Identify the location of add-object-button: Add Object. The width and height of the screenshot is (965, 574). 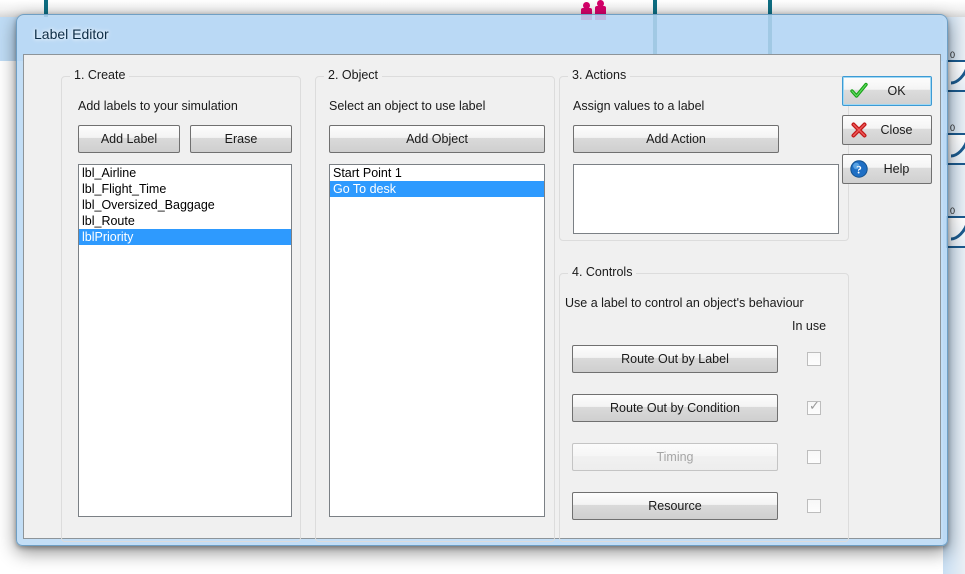
(437, 139).